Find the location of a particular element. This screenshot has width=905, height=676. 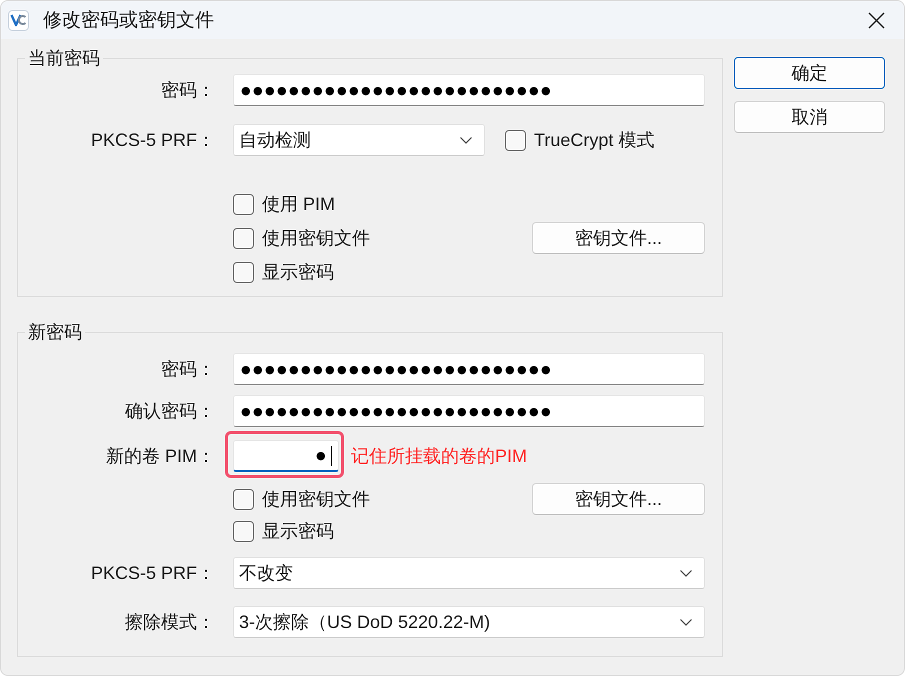

close-icon is located at coordinates (876, 20).